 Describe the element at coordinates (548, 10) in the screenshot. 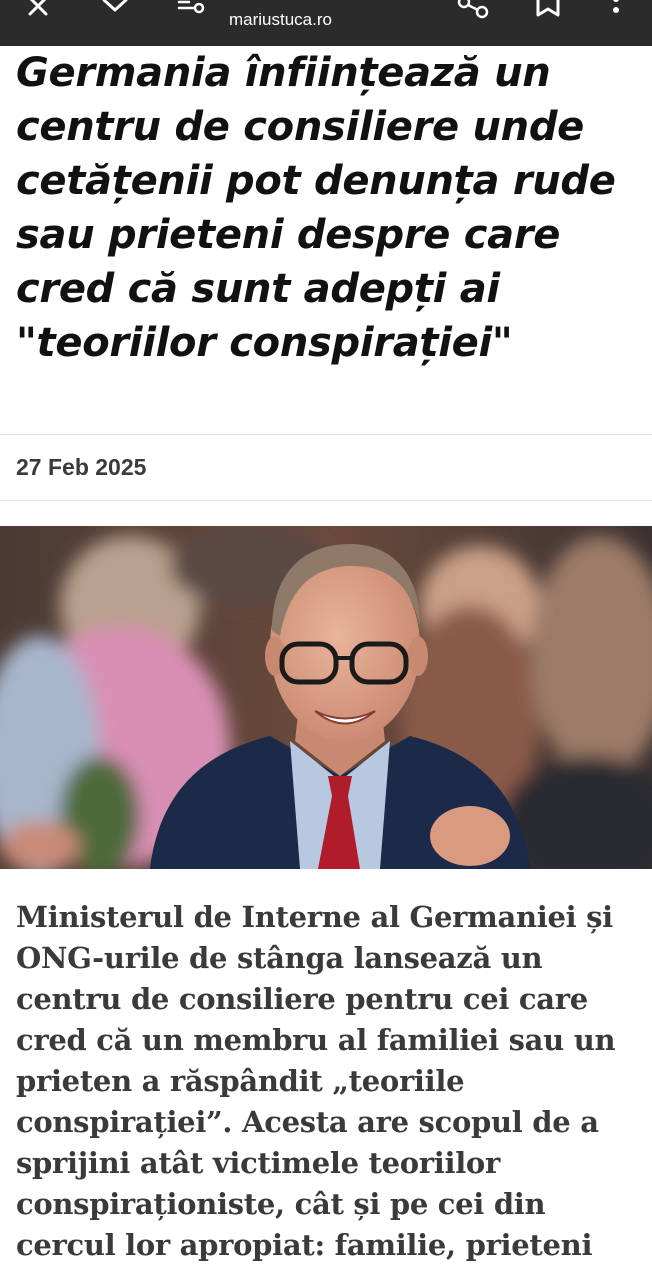

I see `bookmark-icon` at that location.